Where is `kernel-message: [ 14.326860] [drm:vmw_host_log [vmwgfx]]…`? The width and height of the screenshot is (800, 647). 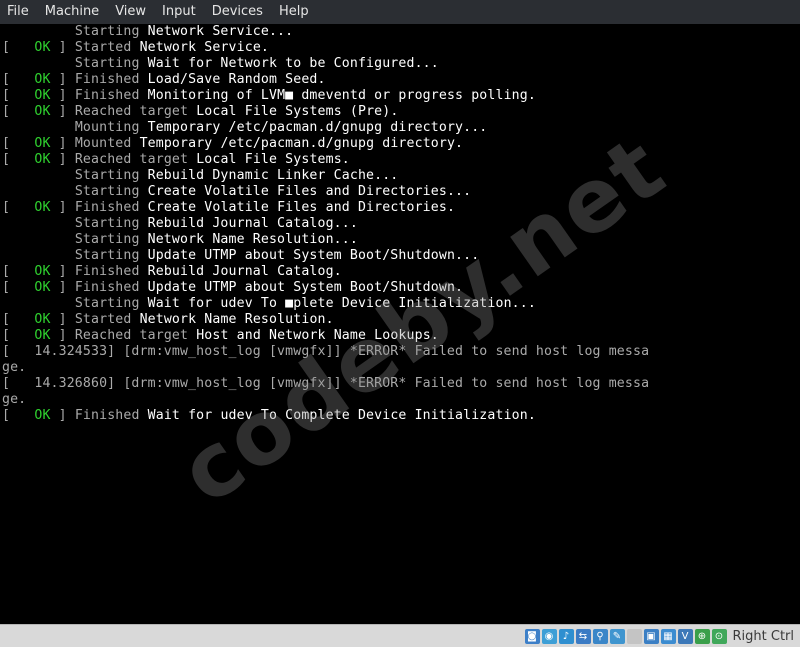 kernel-message: [ 14.326860] [drm:vmw_host_log [vmwgfx]]… is located at coordinates (326, 383).